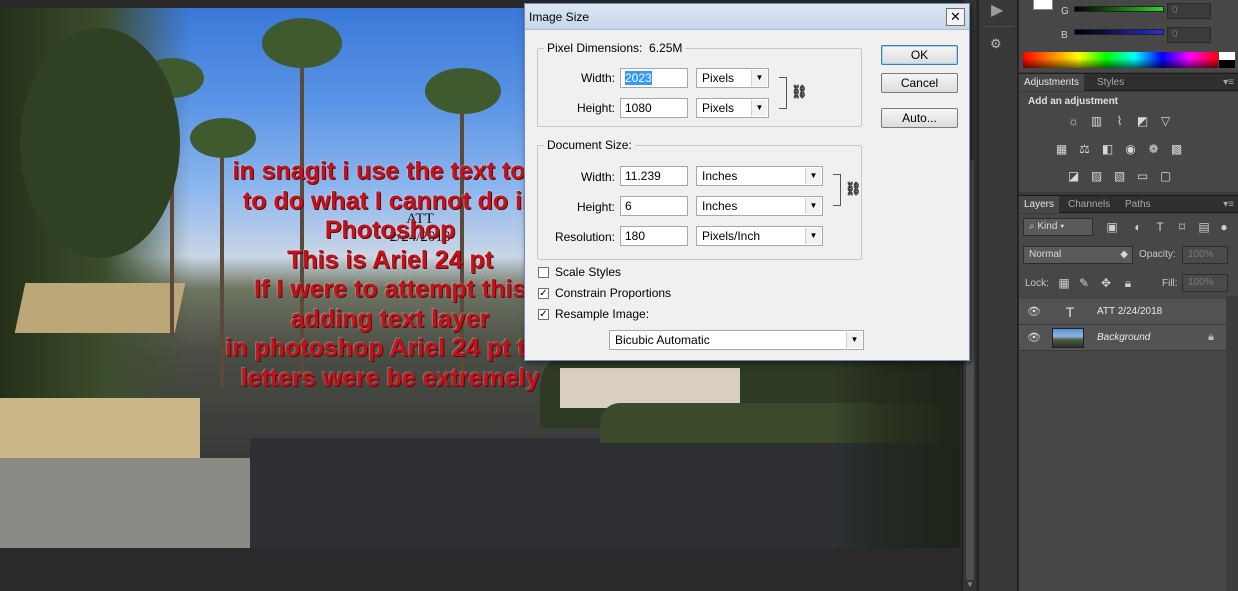  What do you see at coordinates (1205, 255) in the screenshot?
I see `opacity-input: 100%` at bounding box center [1205, 255].